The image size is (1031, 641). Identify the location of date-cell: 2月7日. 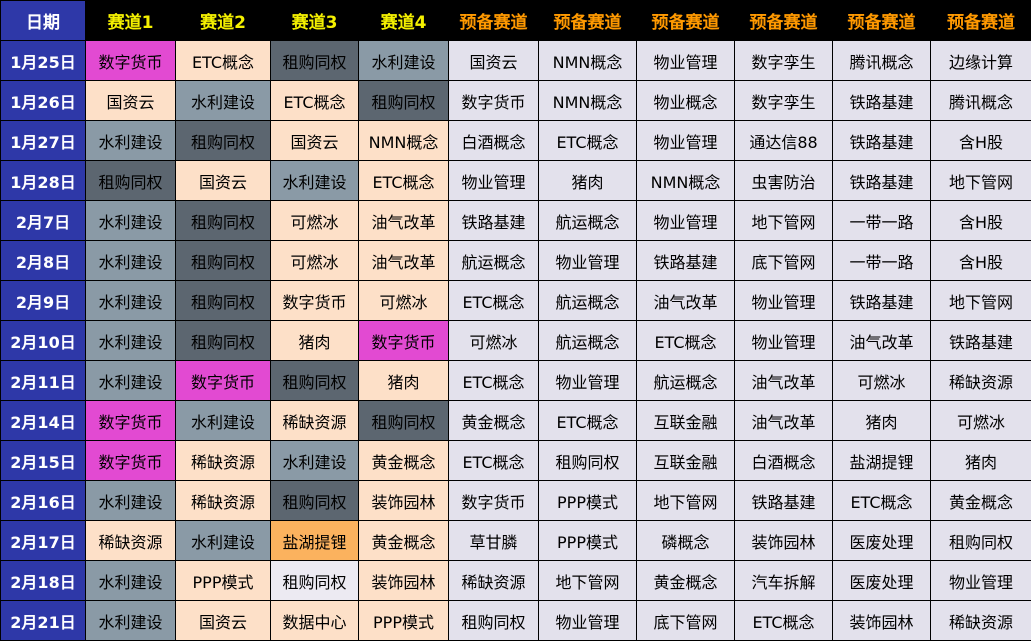
(43, 220).